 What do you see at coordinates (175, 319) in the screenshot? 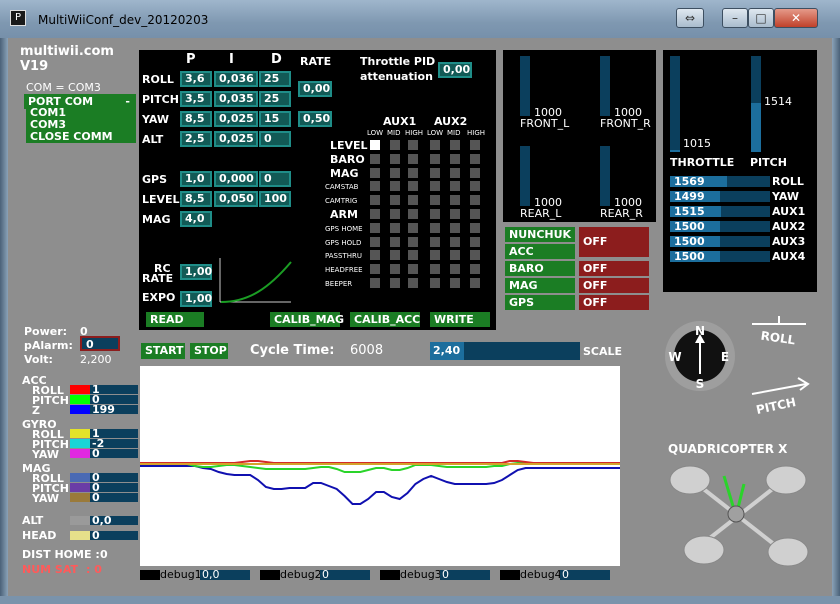
I see `read-button: READ` at bounding box center [175, 319].